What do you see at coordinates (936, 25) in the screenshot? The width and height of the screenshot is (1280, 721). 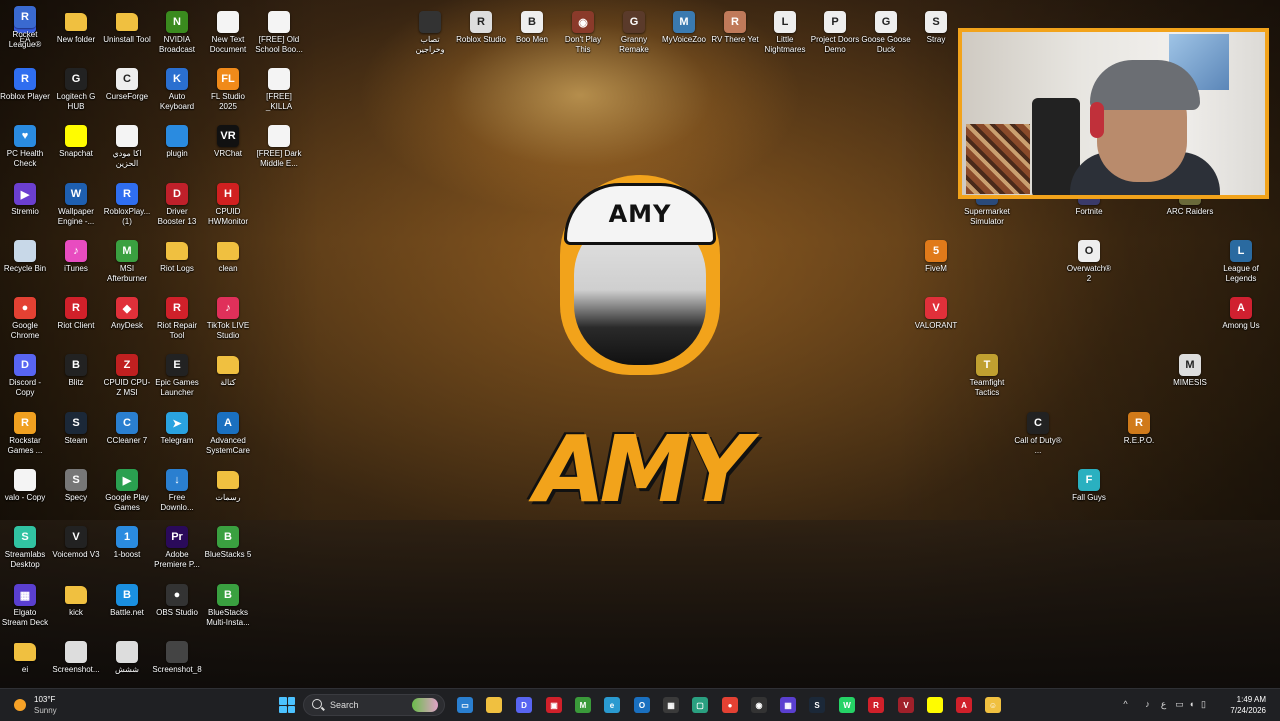 I see `desktop-icon: S Stray` at bounding box center [936, 25].